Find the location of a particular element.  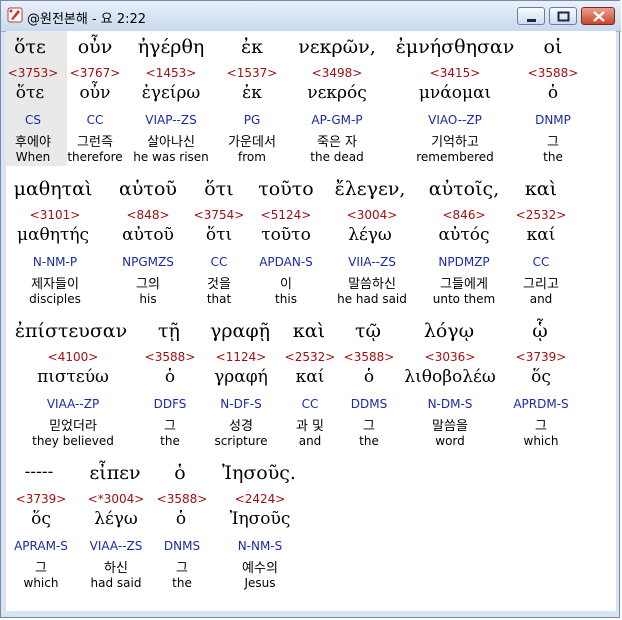

parsing-code: DNMP is located at coordinates (553, 120).